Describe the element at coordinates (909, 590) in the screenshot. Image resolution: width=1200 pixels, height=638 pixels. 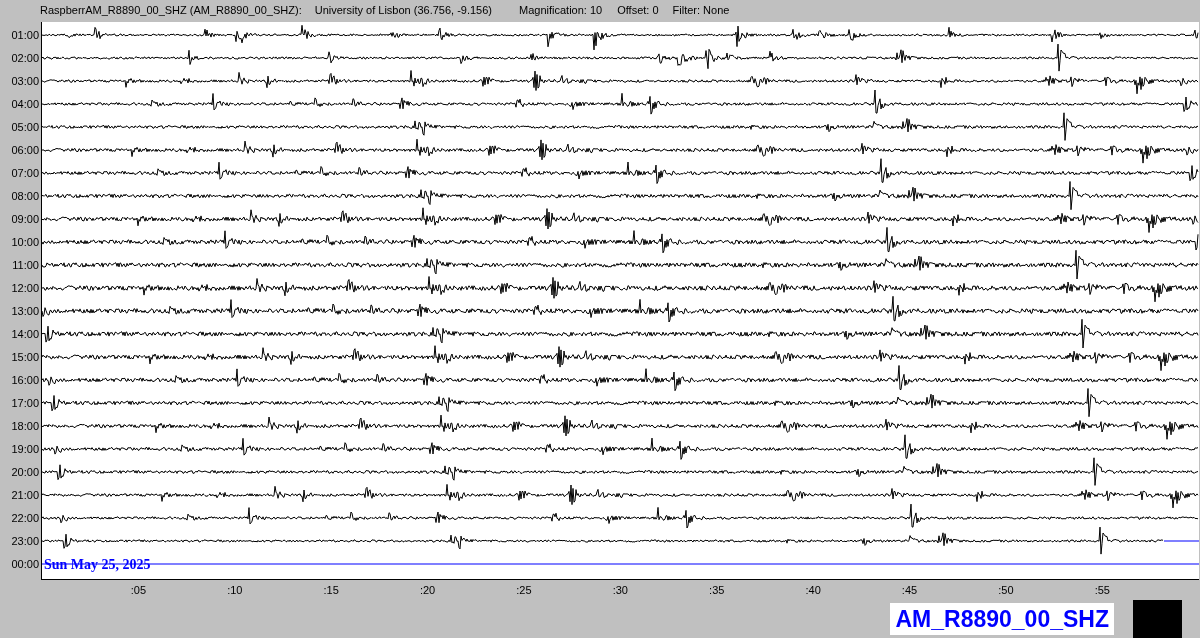
I see `minute-label: :45` at that location.